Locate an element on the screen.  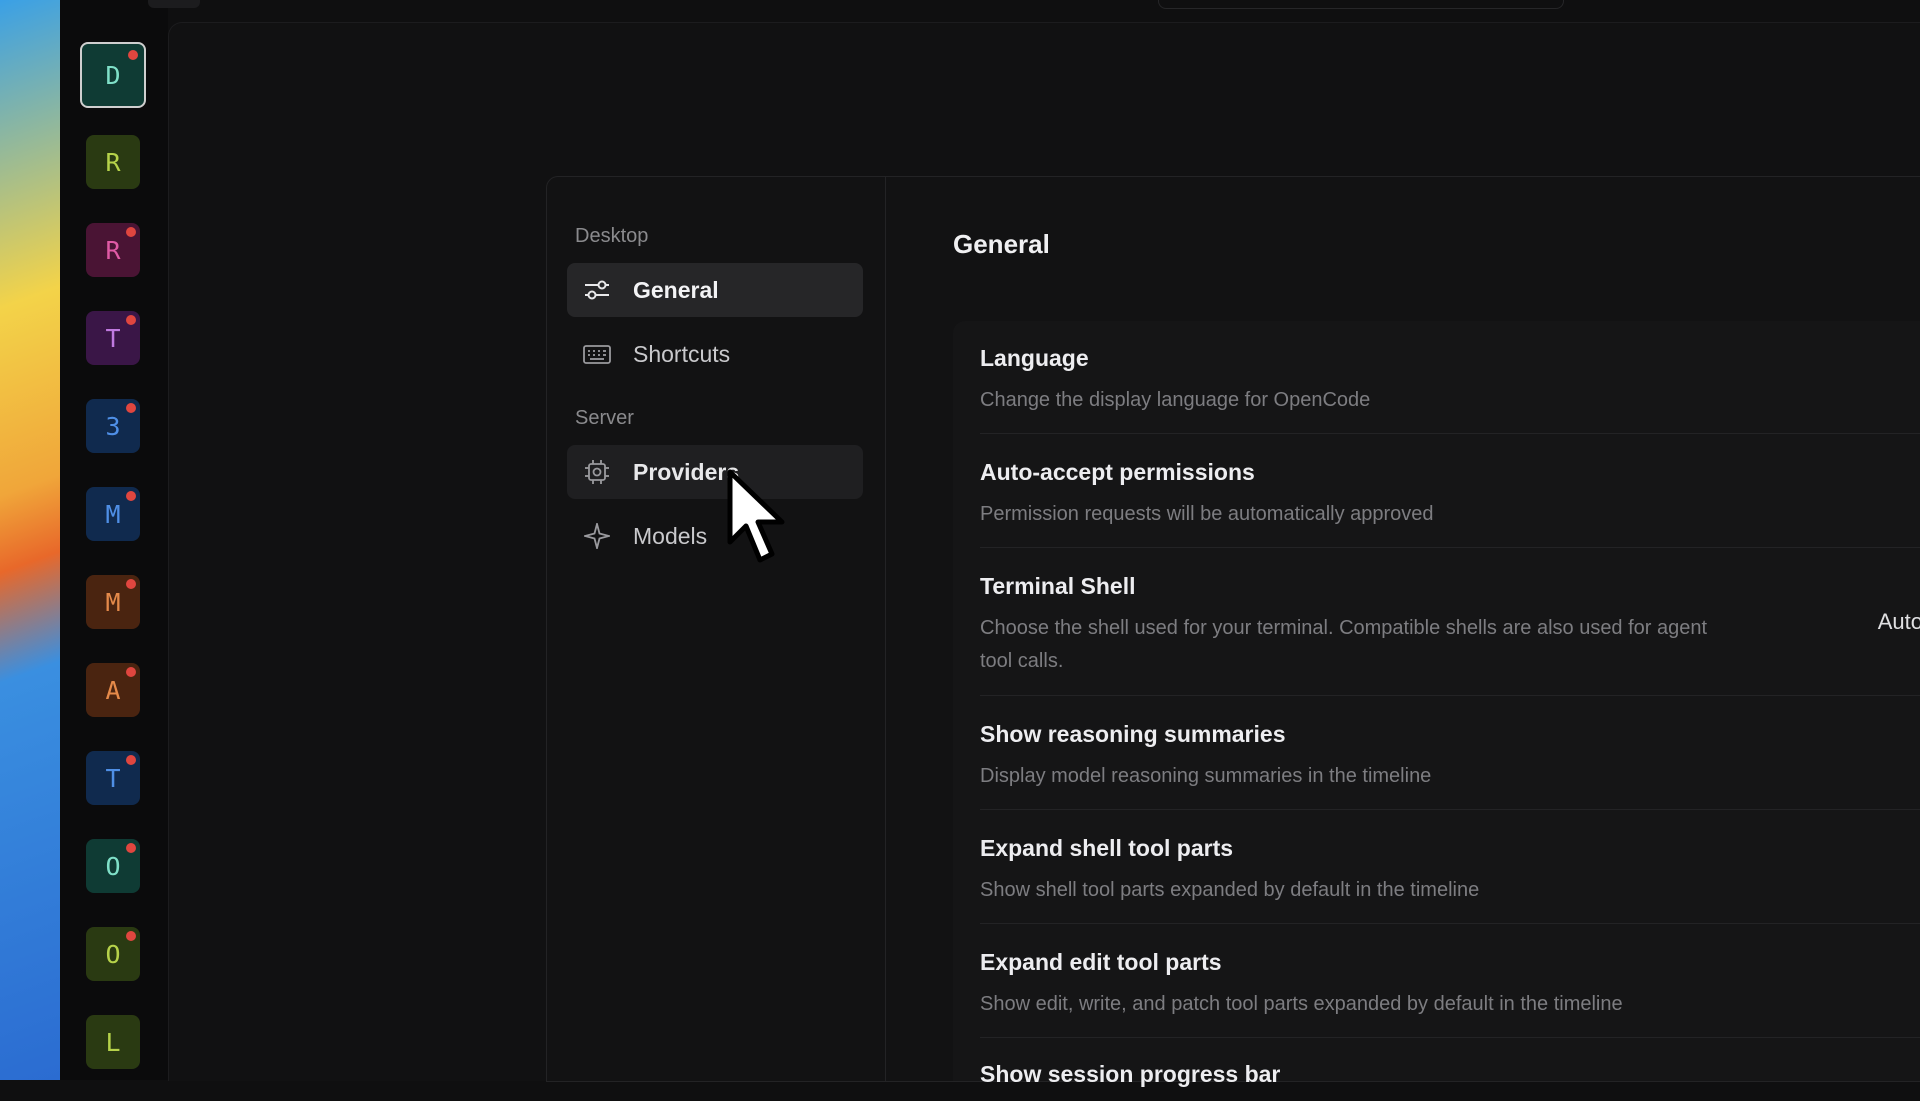
window-control is located at coordinates (174, 4).